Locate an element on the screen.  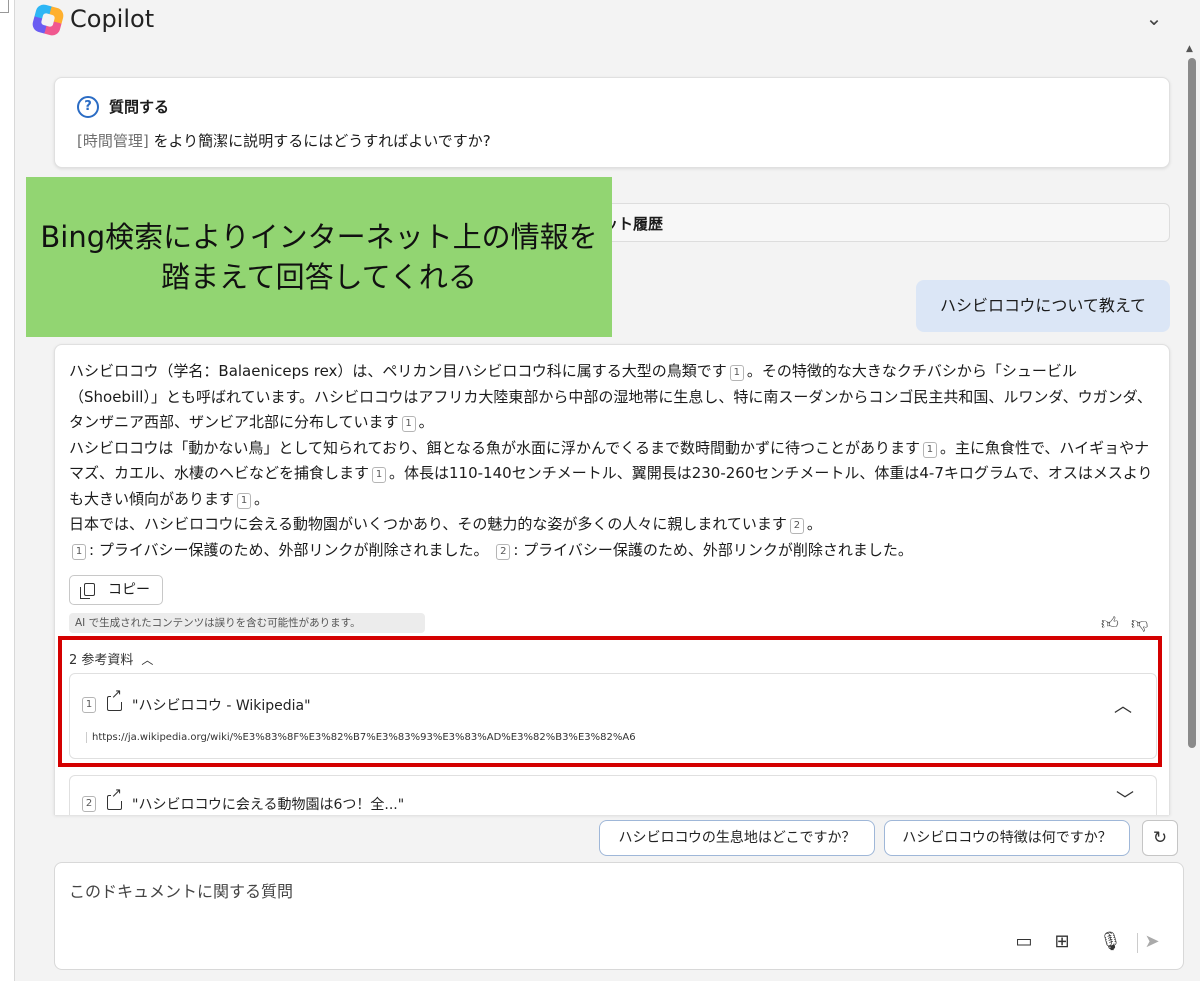
chevron-down-icon: ⌄ is located at coordinates (1154, 18).